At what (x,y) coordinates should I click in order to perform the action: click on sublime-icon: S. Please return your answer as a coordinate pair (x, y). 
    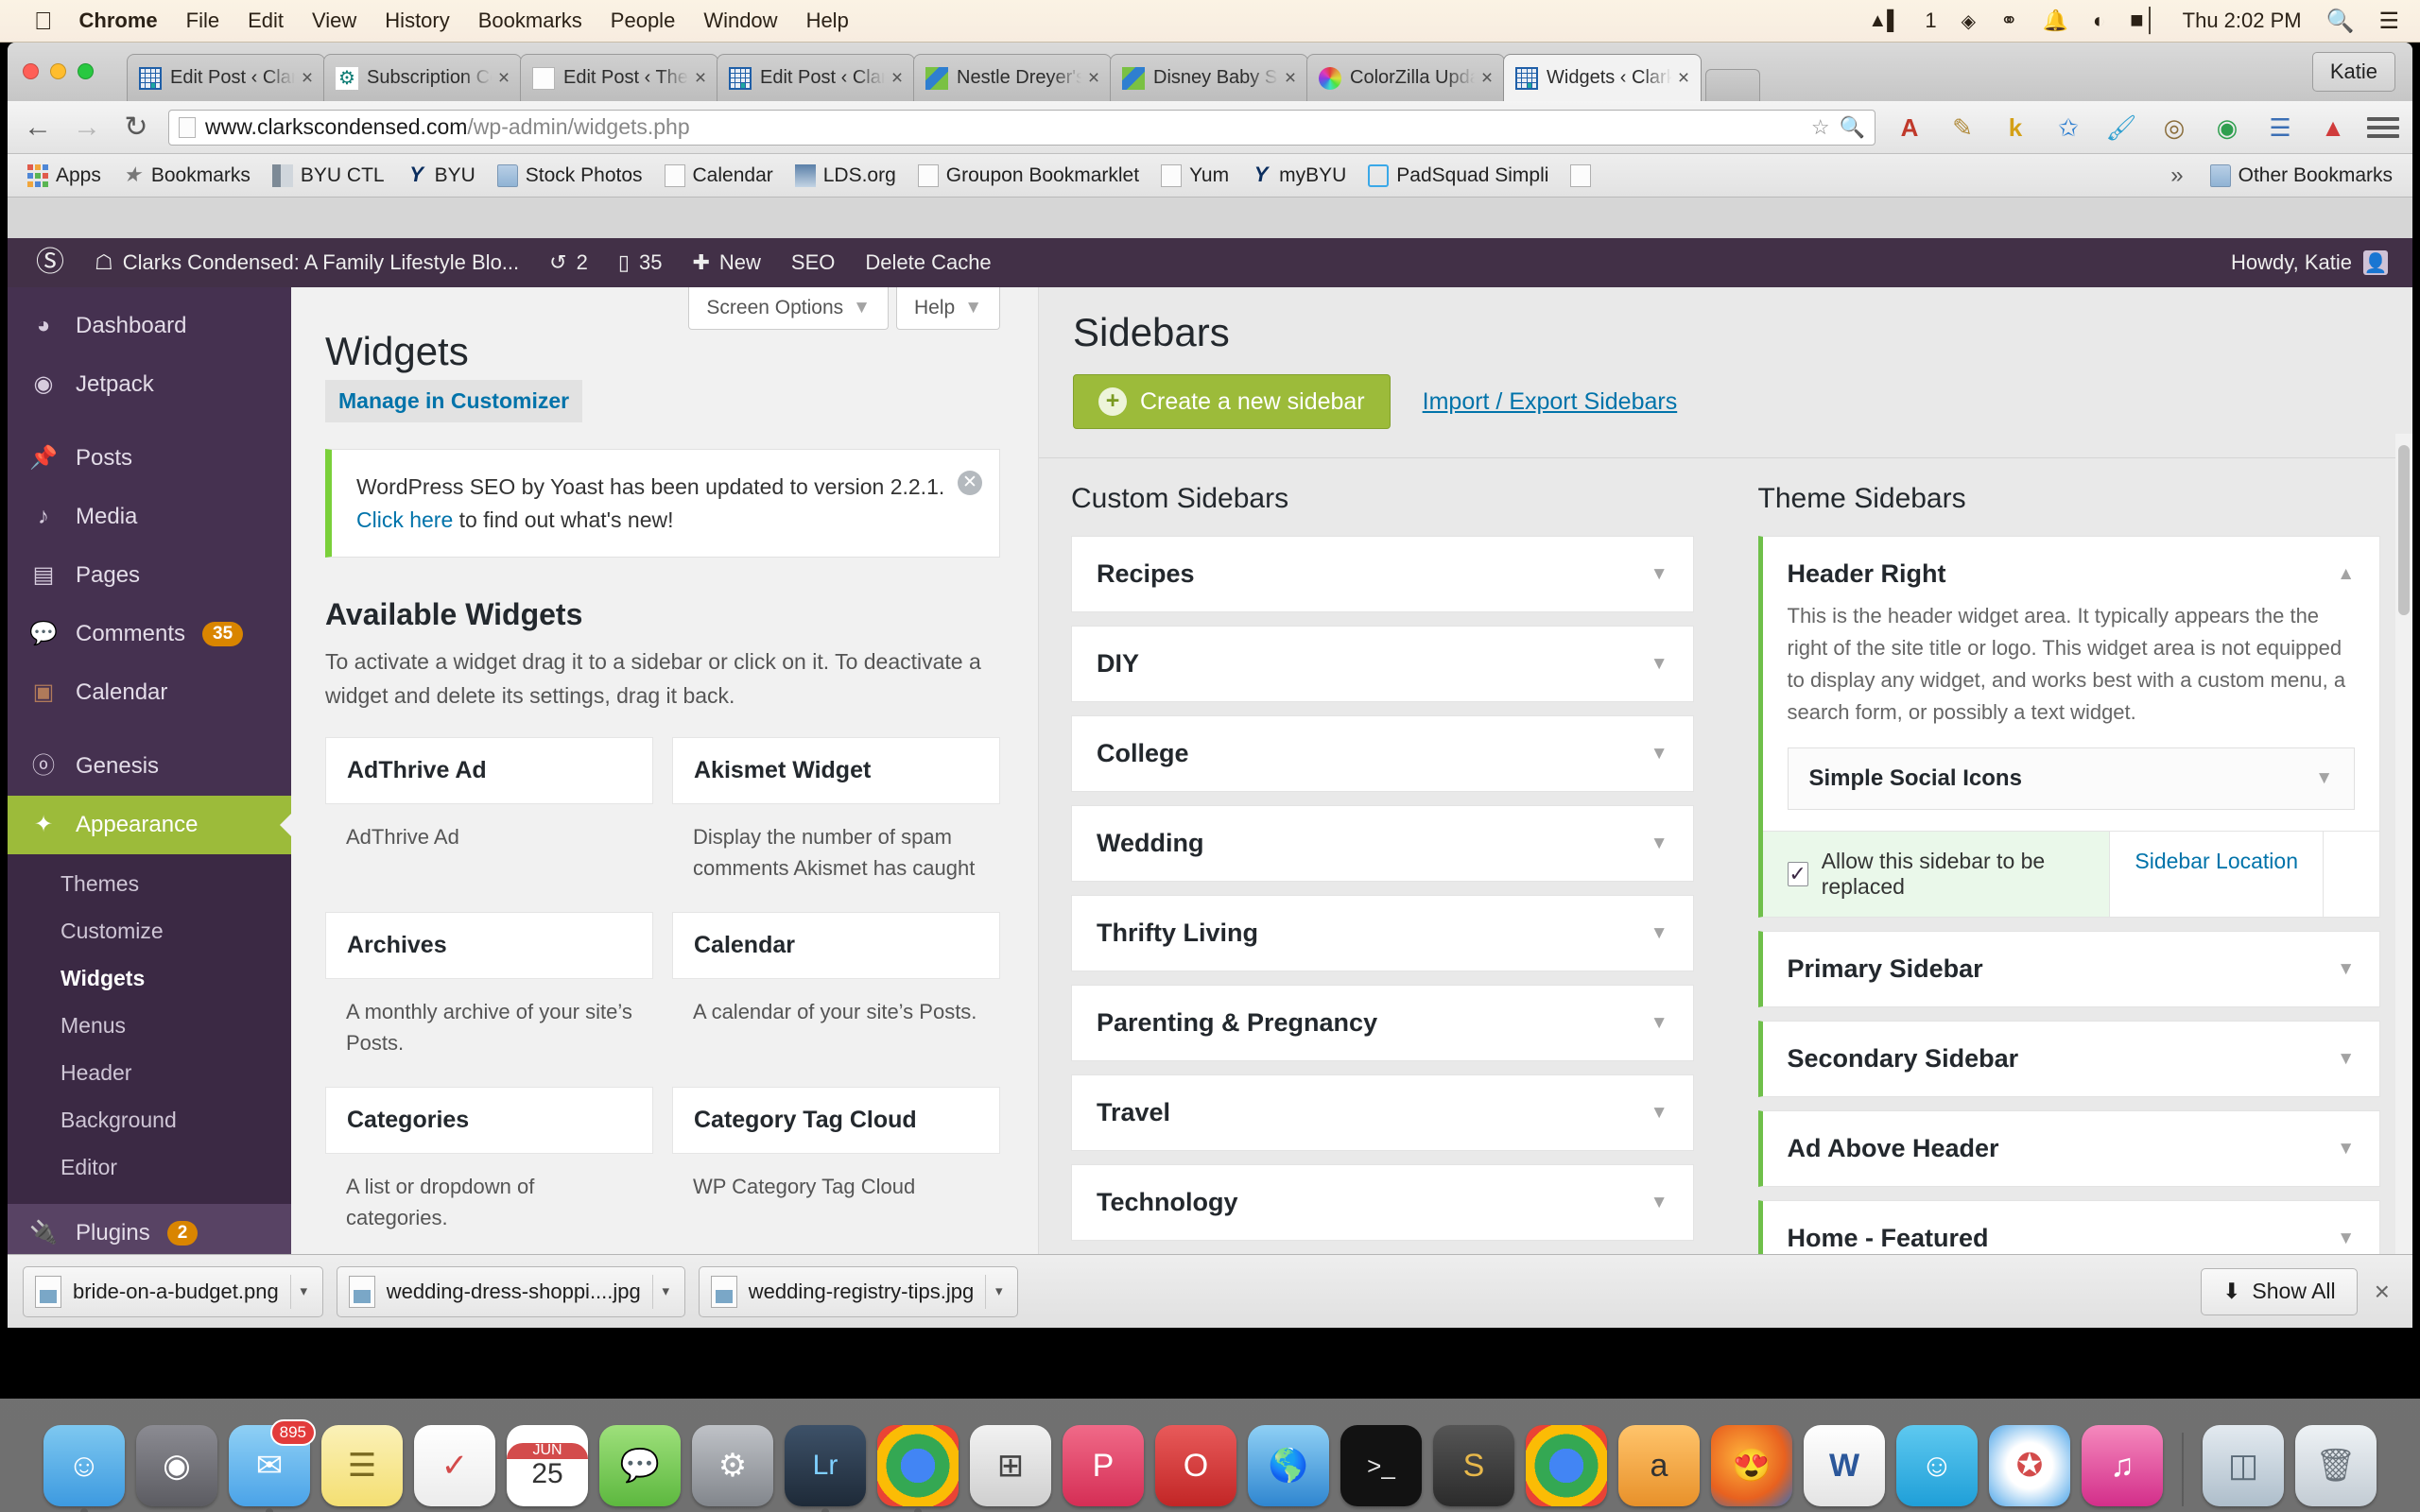
    Looking at the image, I should click on (1473, 1465).